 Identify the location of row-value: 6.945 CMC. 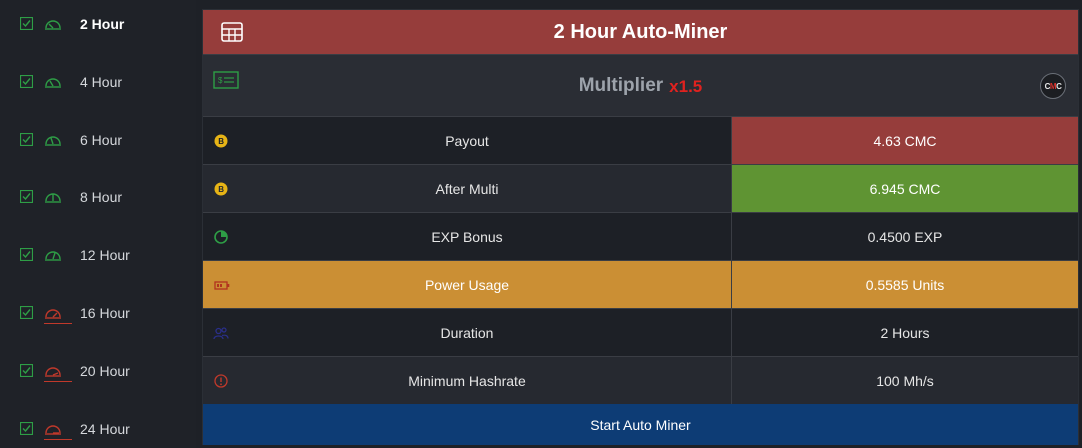
(905, 188).